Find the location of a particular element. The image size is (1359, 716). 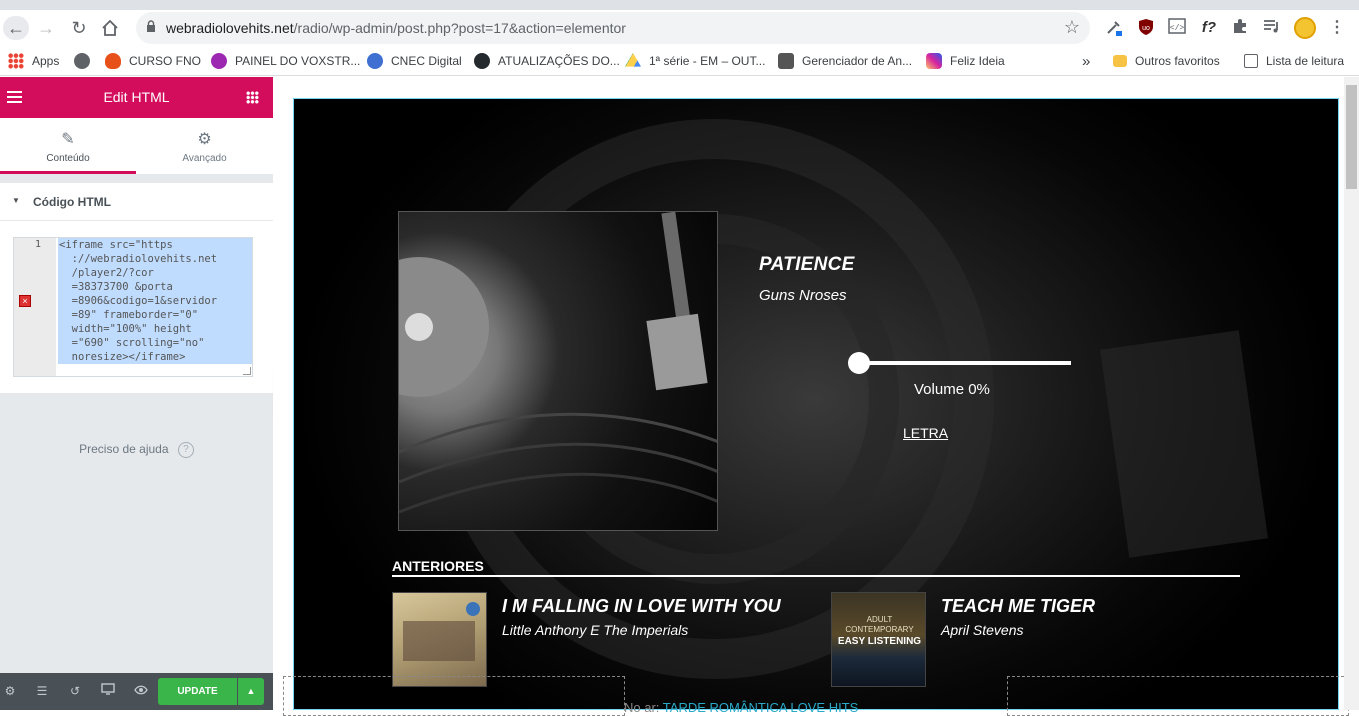

preview-scrollbar is located at coordinates (1351, 393).